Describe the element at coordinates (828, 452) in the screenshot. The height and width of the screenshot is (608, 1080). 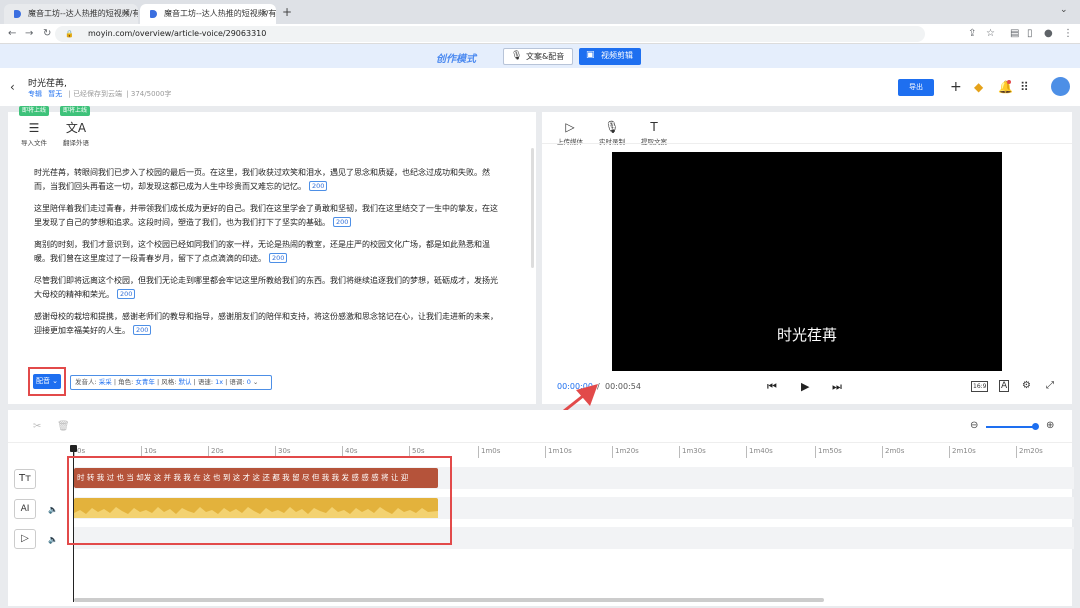
I see `tick-label: 1m50s` at that location.